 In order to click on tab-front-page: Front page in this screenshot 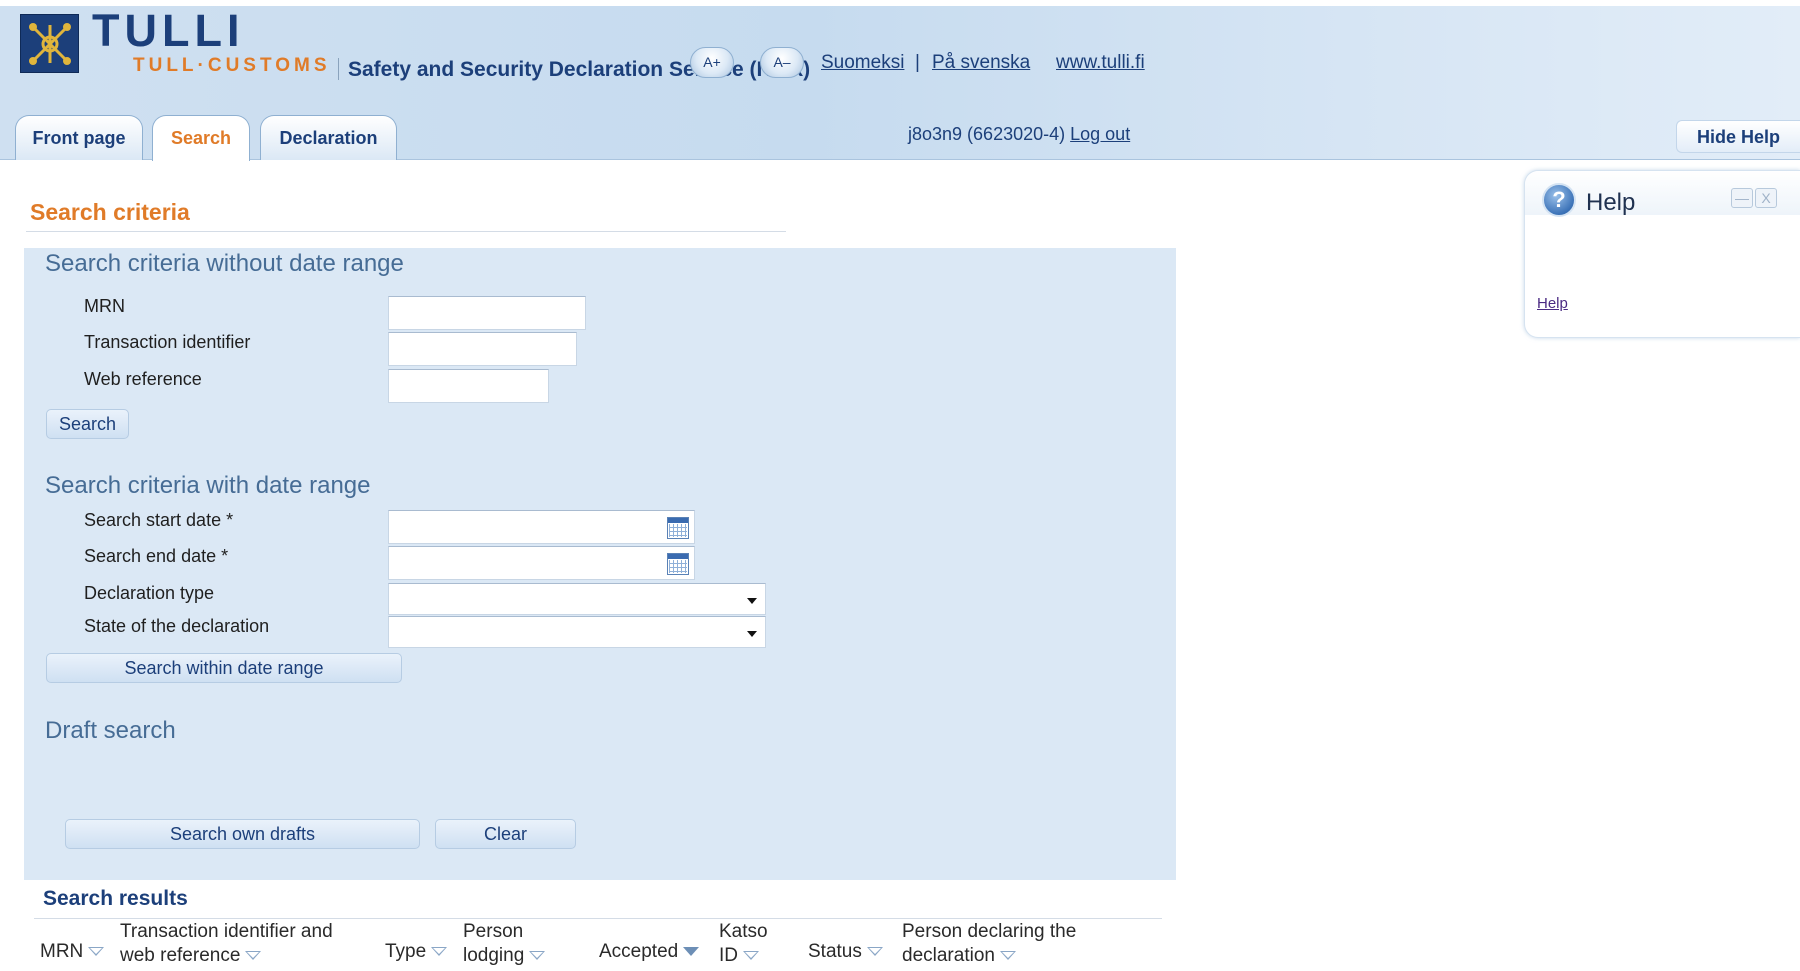, I will do `click(79, 137)`.